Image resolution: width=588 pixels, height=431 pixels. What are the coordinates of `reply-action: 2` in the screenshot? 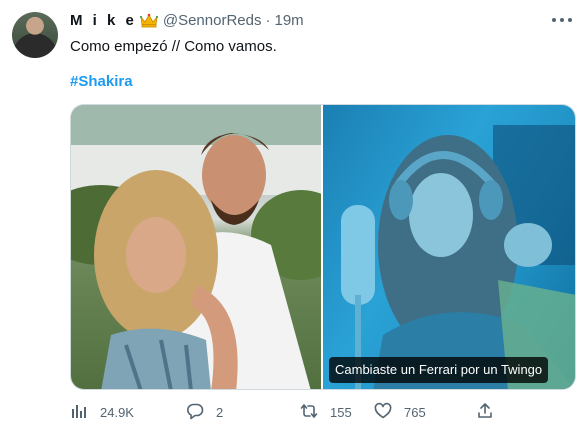 It's located at (204, 412).